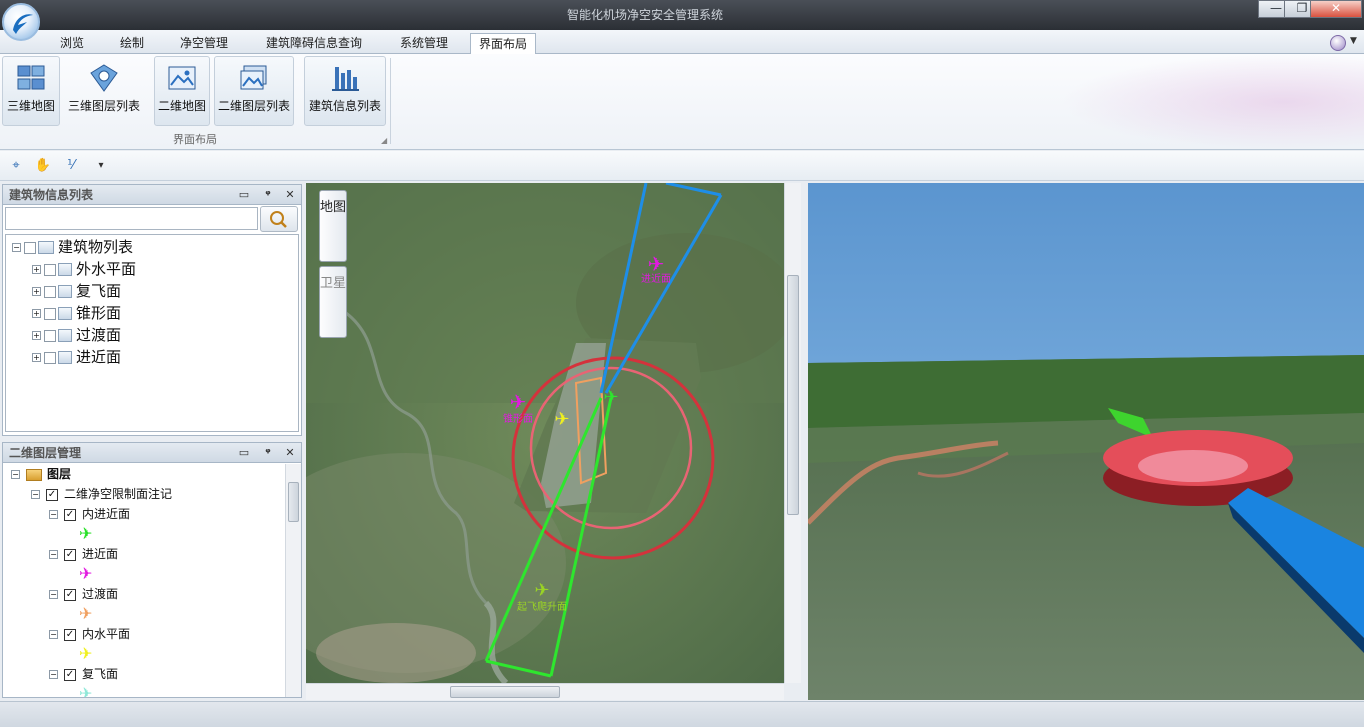 The height and width of the screenshot is (727, 1364). Describe the element at coordinates (76, 335) in the screenshot. I see `tree-item: + 过渡面` at that location.